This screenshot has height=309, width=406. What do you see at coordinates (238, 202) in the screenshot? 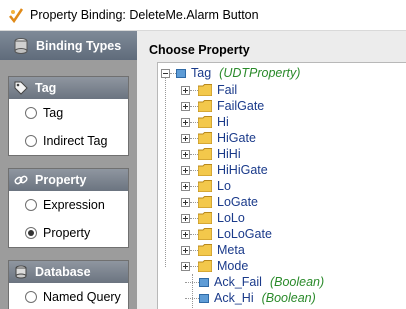
I see `folder-name: LoGate` at bounding box center [238, 202].